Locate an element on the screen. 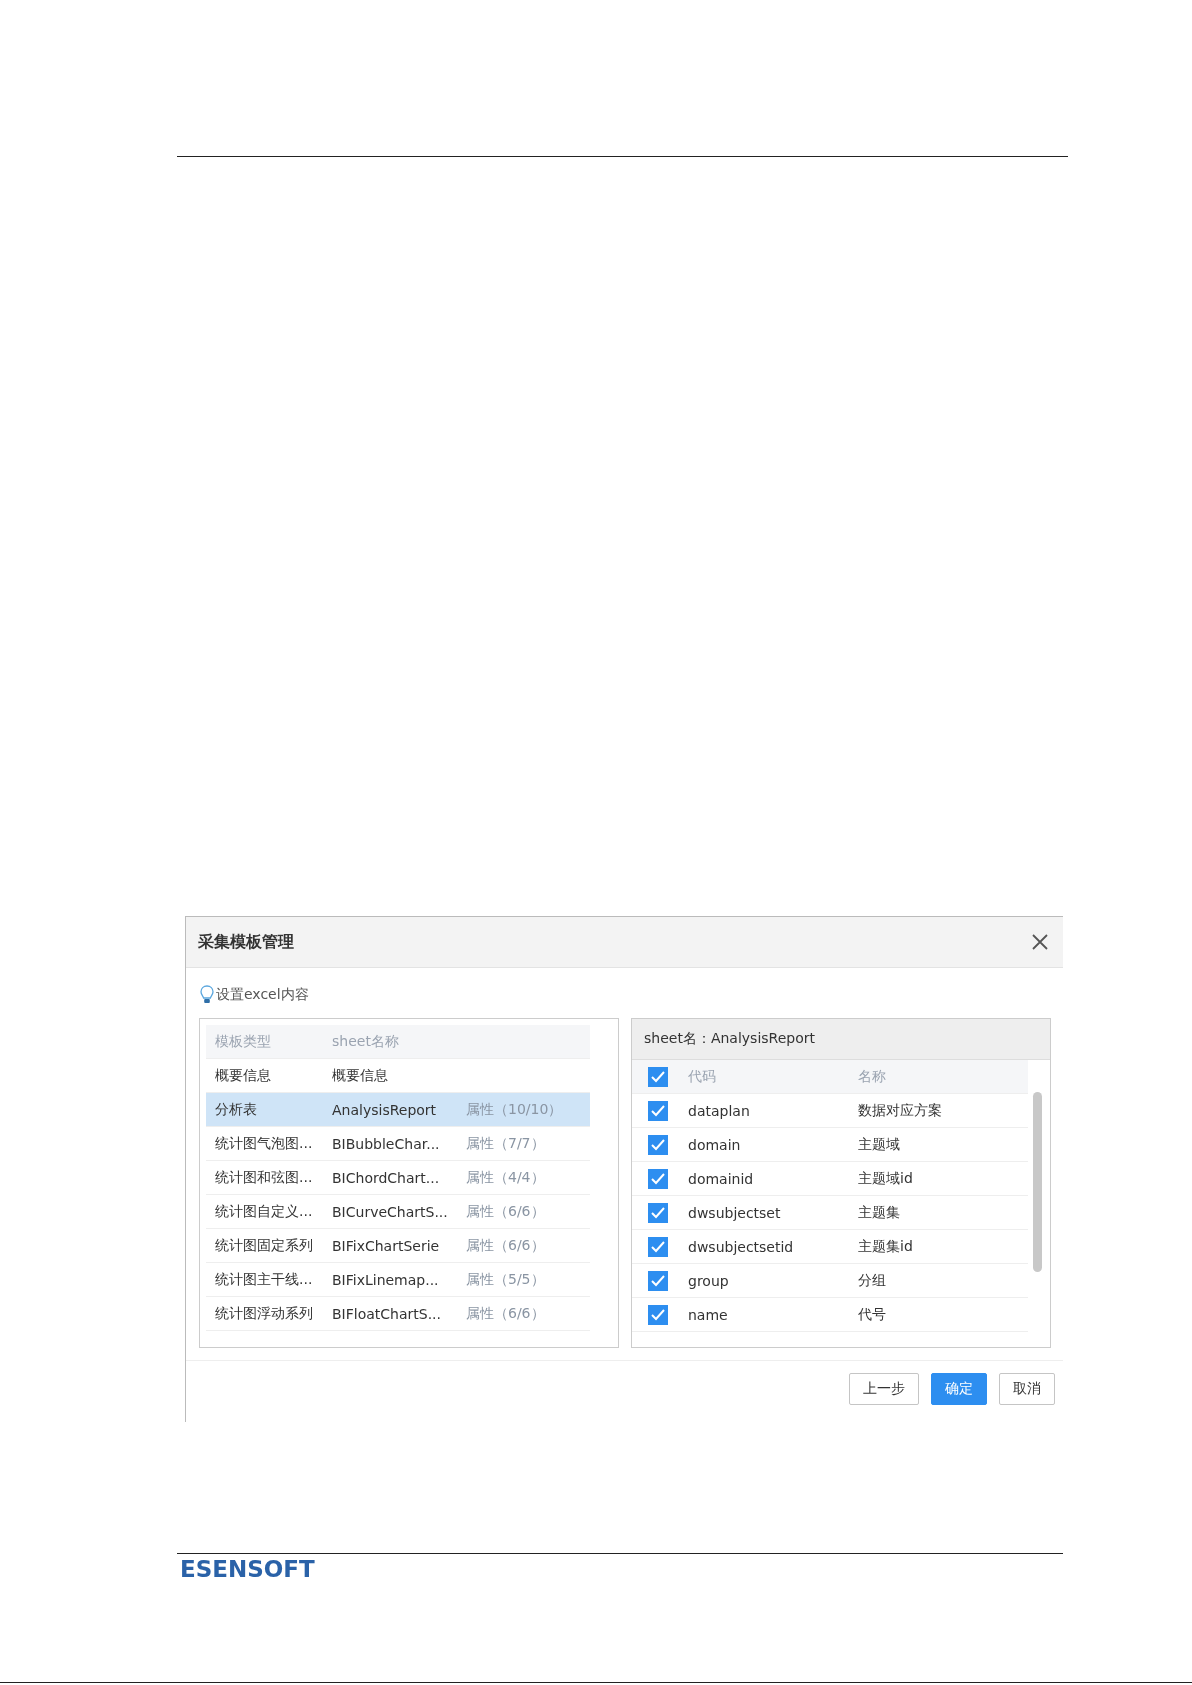  field-code: domain is located at coordinates (714, 1144).